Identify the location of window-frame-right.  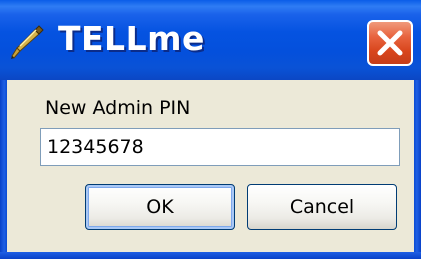
(417, 169).